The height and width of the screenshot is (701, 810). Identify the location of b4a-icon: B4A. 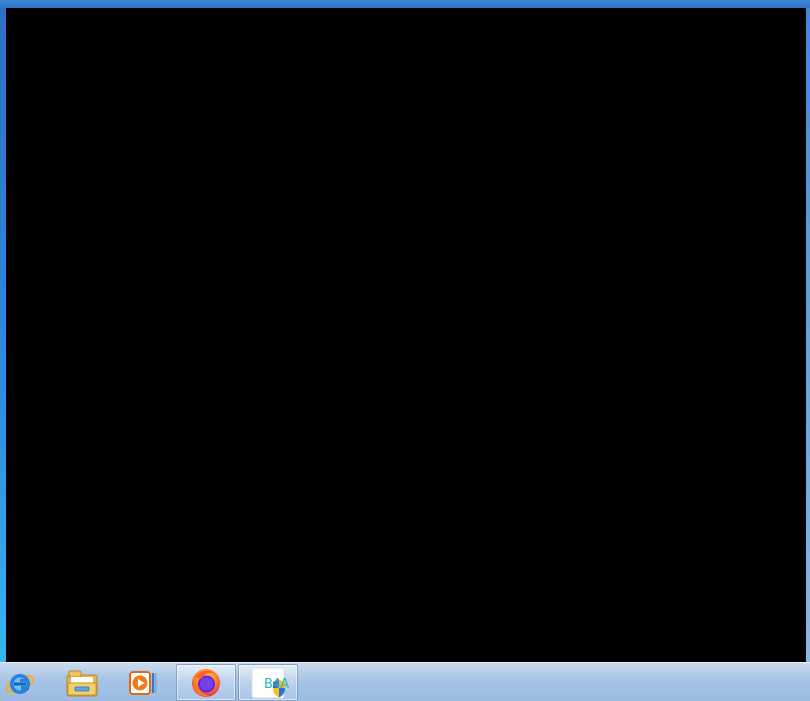
(270, 683).